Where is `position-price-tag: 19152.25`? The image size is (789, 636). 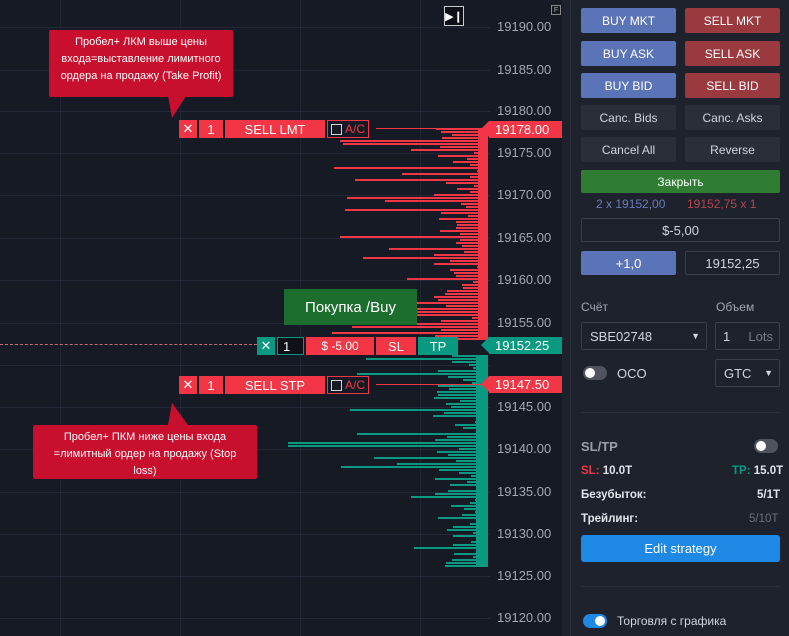
position-price-tag: 19152.25 is located at coordinates (521, 345).